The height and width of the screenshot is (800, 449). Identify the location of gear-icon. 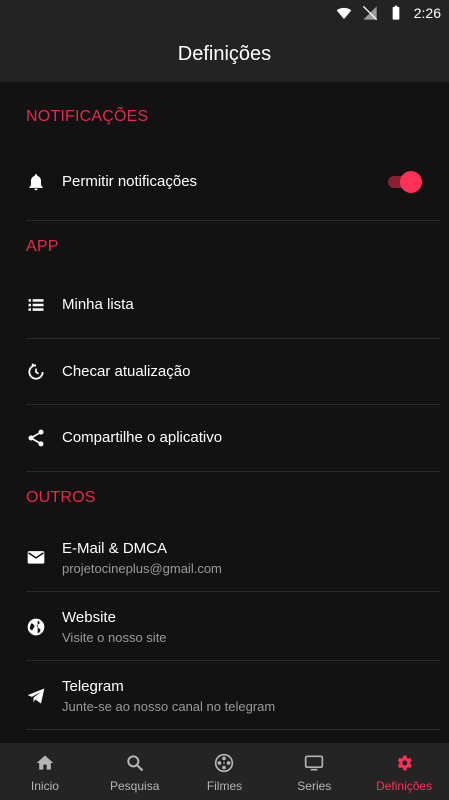
(404, 763).